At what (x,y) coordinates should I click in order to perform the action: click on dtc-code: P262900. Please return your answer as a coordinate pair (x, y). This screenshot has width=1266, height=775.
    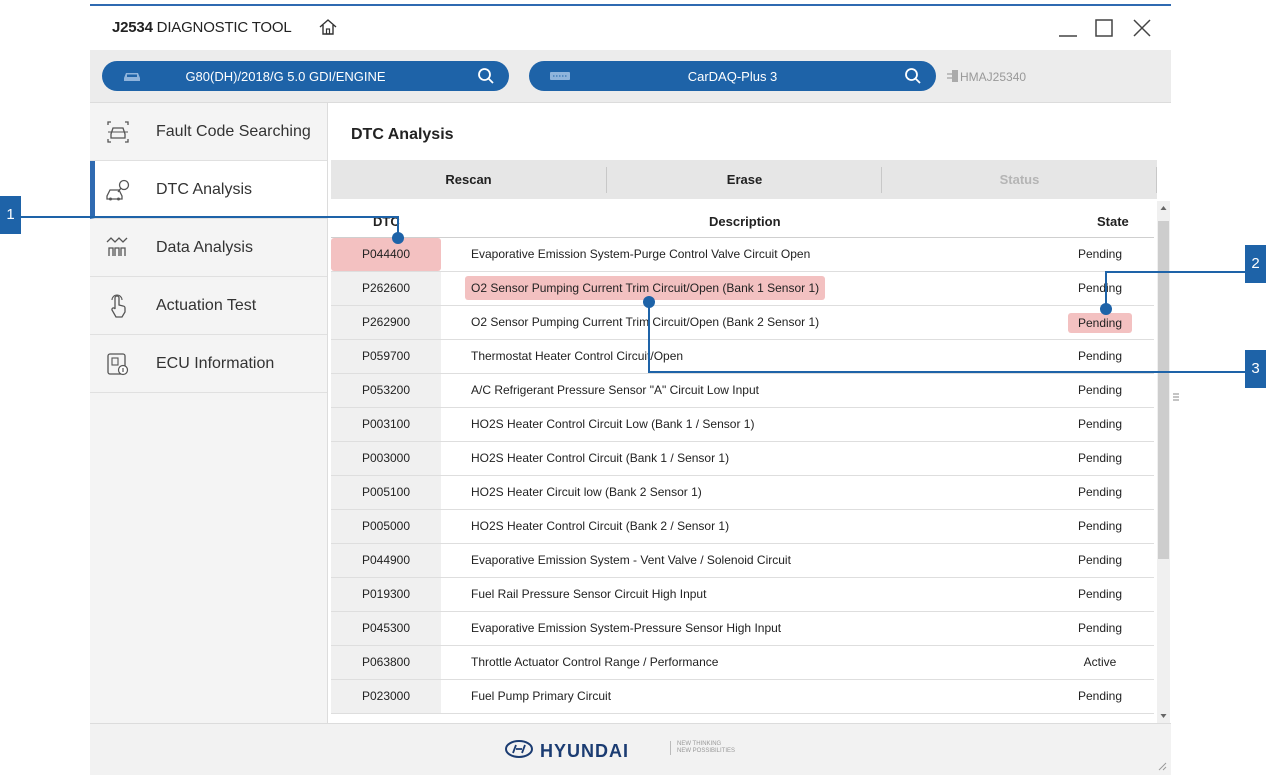
    Looking at the image, I should click on (386, 322).